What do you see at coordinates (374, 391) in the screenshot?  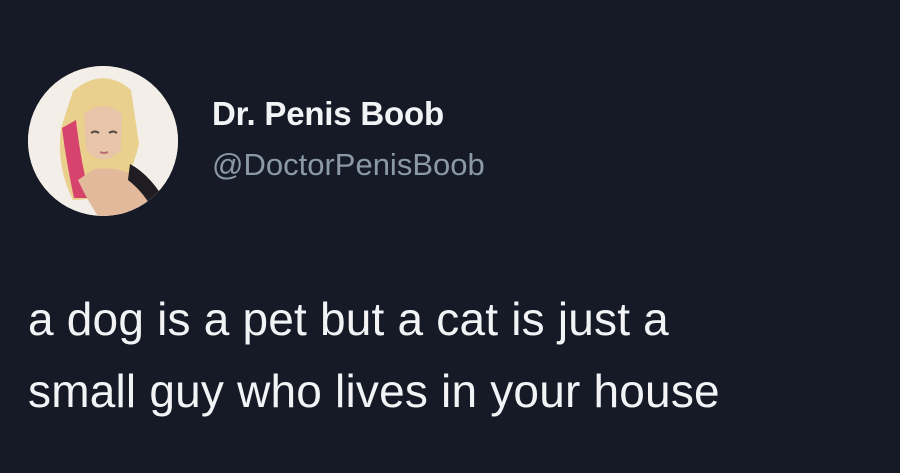 I see `tweet-text-line-2: small guy who lives in your house` at bounding box center [374, 391].